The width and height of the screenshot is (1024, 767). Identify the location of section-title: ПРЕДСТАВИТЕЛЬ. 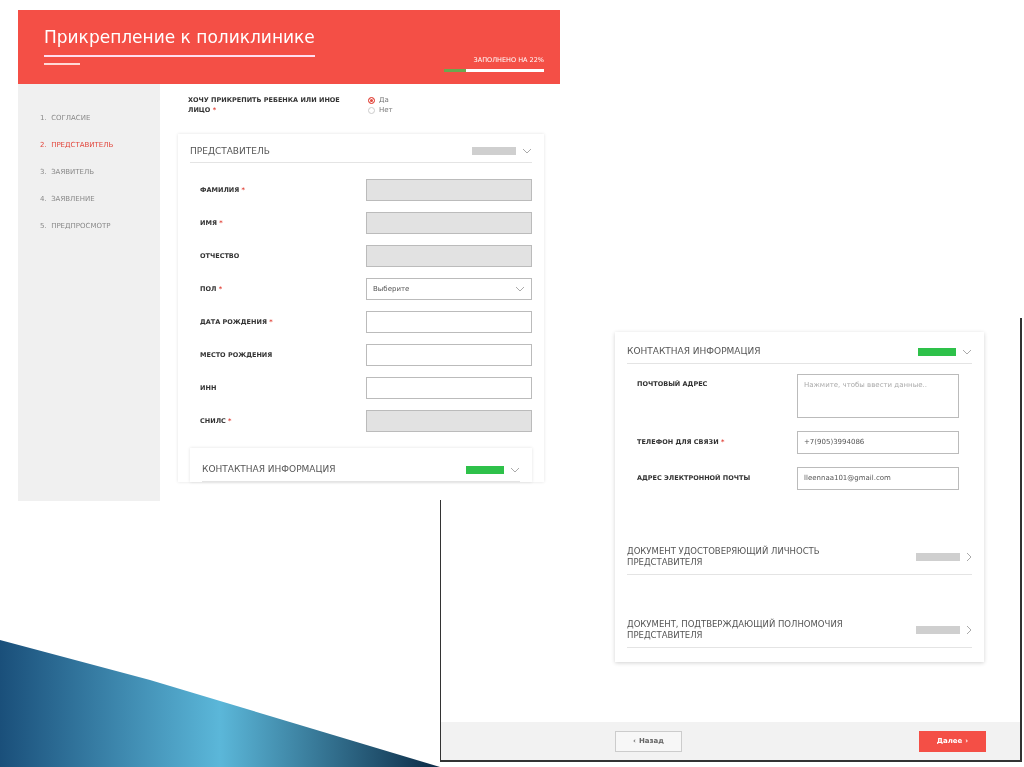
(230, 151).